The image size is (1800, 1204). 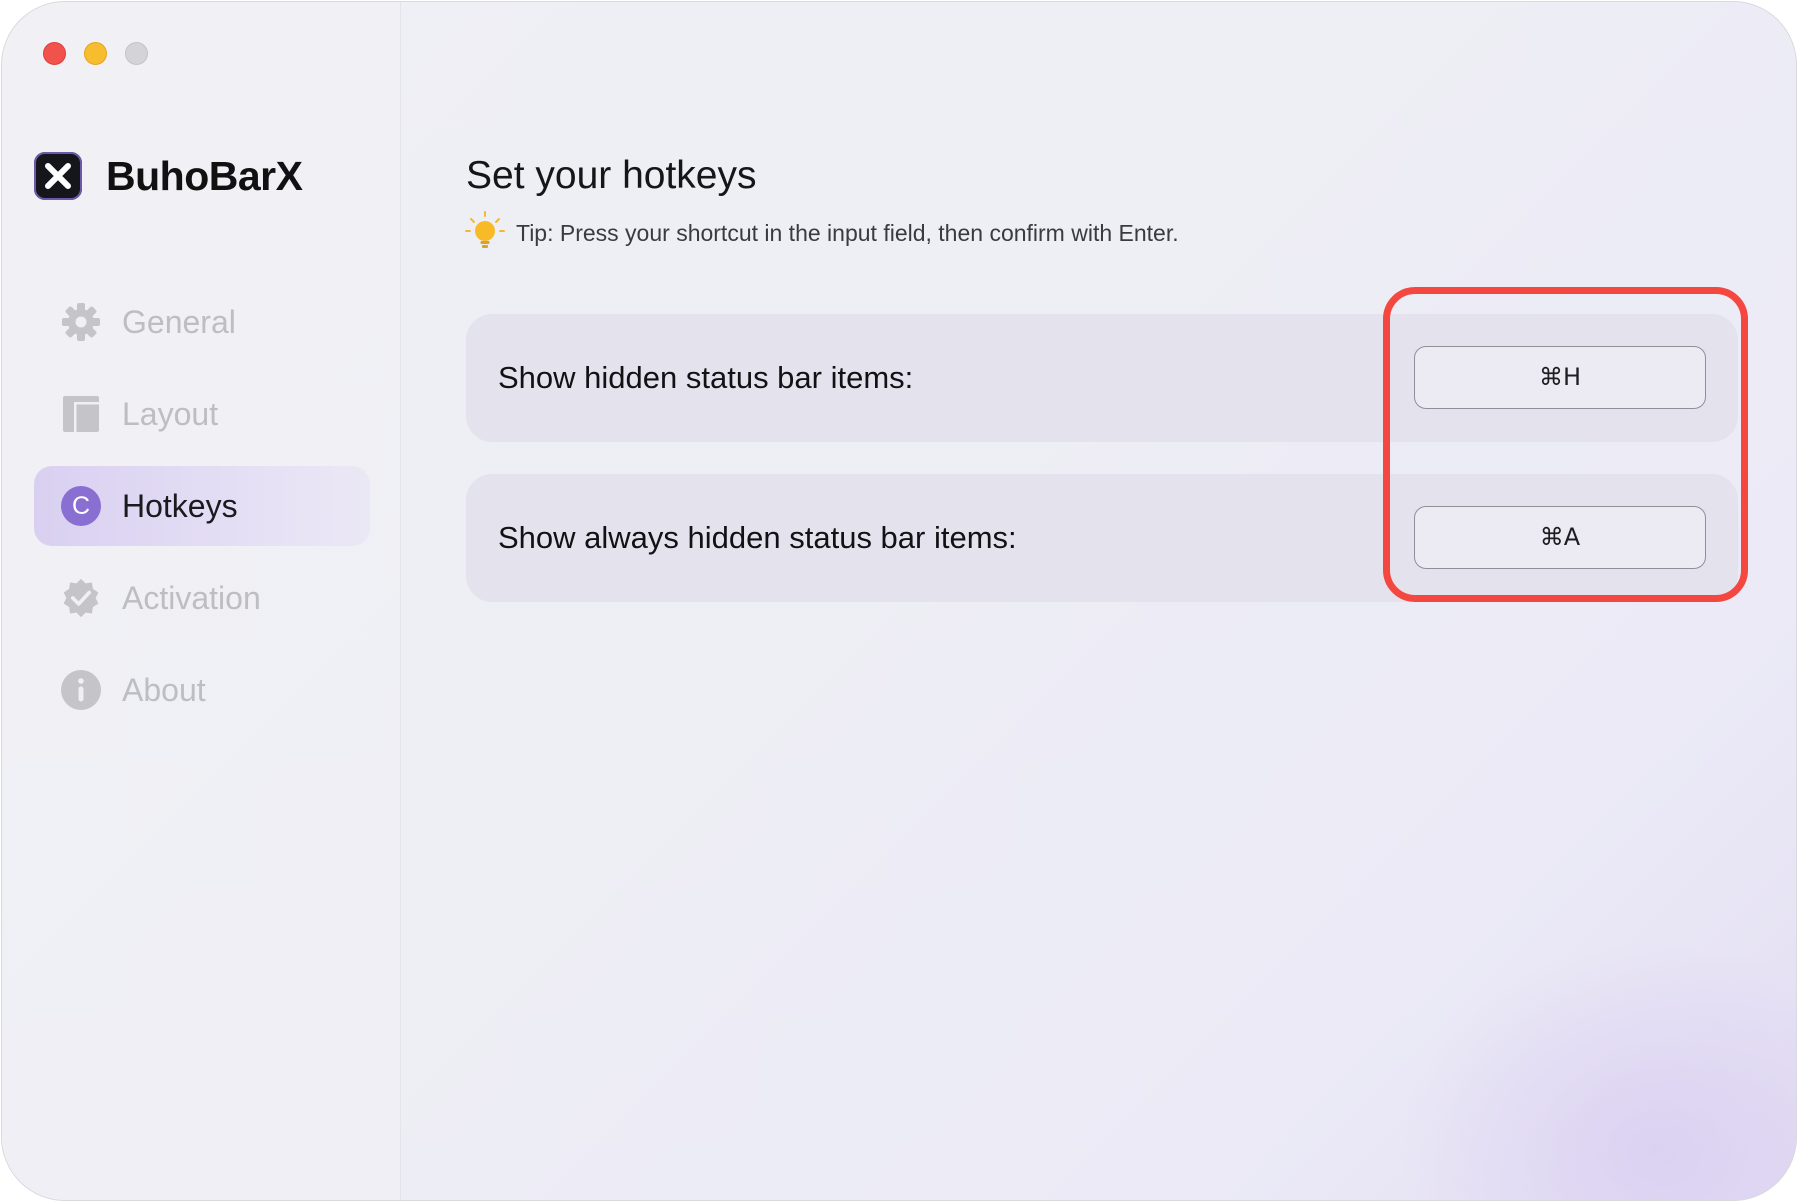 I want to click on sidebar-item-about: About, so click(x=202, y=690).